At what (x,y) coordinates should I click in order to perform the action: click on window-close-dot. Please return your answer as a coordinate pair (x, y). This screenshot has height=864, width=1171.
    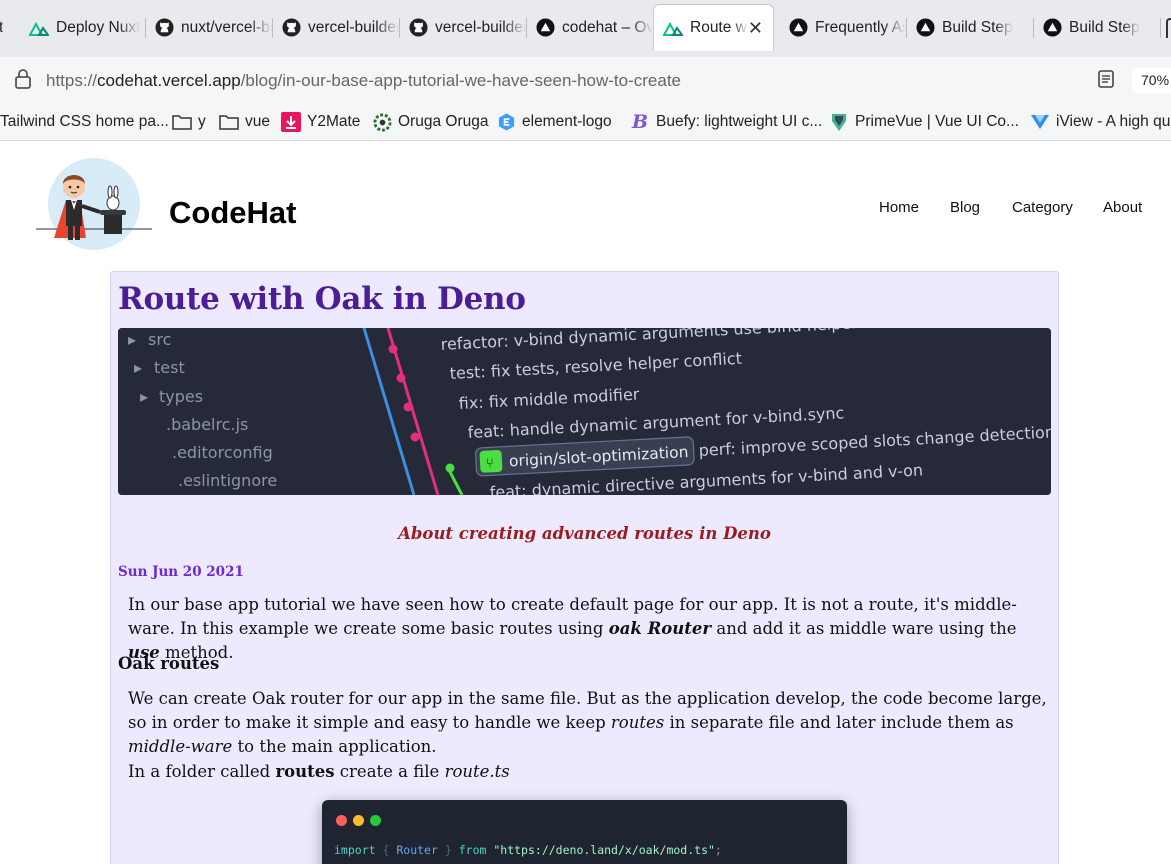
    Looking at the image, I should click on (341, 820).